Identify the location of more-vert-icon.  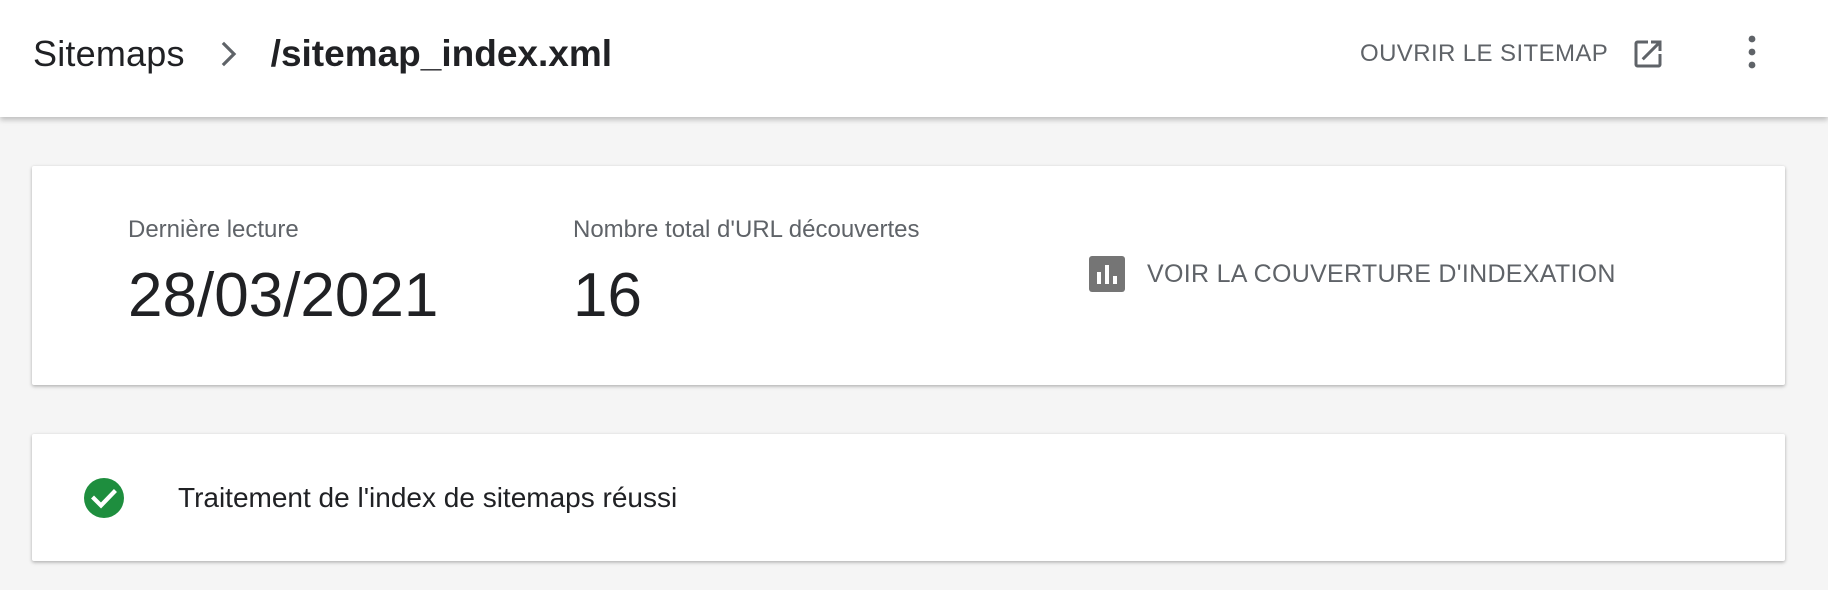
(1752, 54).